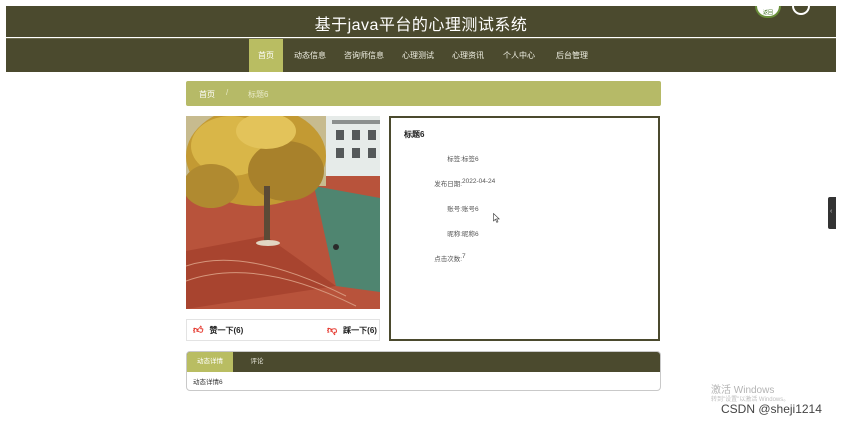  What do you see at coordinates (423, 362) in the screenshot?
I see `tabs-bar: 动态详情 评论` at bounding box center [423, 362].